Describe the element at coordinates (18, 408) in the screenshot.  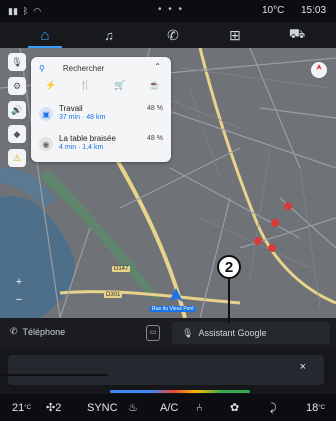
I see `driver-temperature-value: 21` at that location.